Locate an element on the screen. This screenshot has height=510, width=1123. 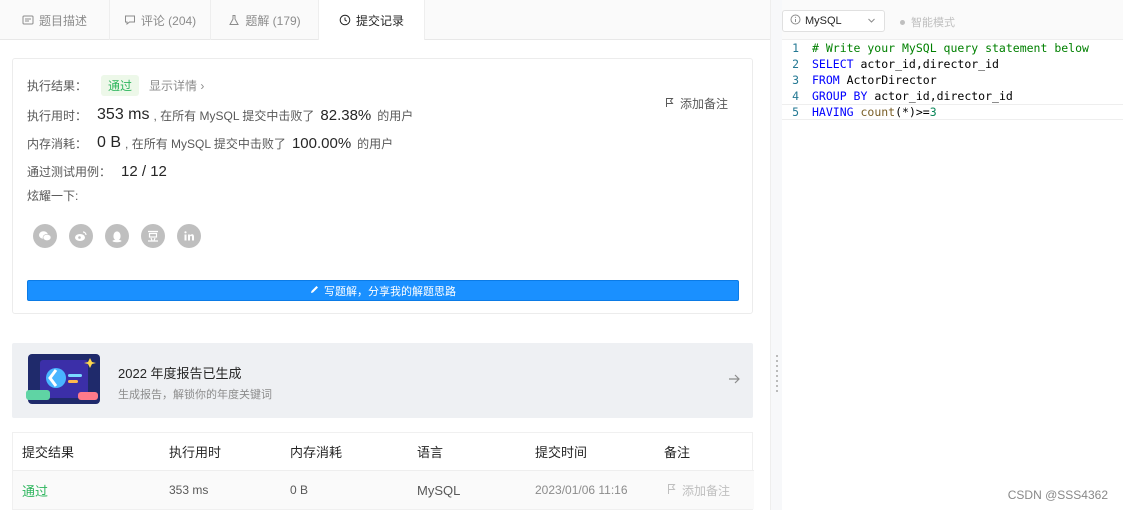
drag-handle-icon is located at coordinates (777, 374).